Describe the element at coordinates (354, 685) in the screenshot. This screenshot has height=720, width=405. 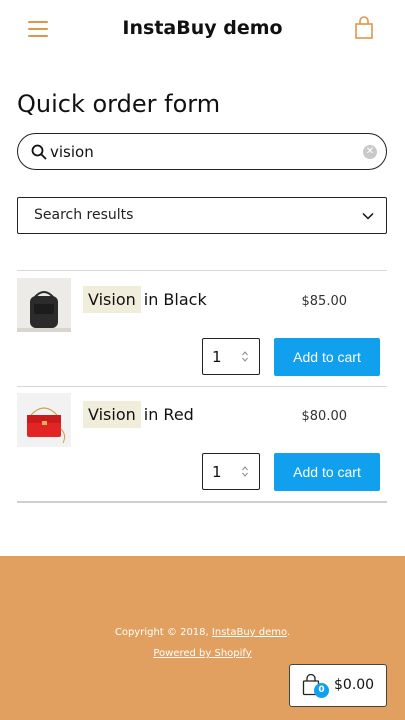
I see `cart-total: $0.00` at that location.